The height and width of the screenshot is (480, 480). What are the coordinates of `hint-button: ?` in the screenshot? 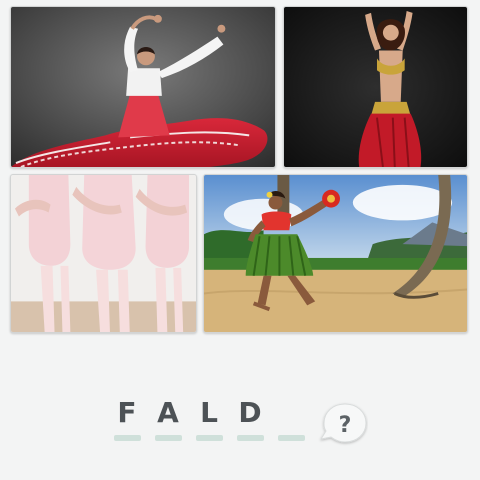 It's located at (343, 424).